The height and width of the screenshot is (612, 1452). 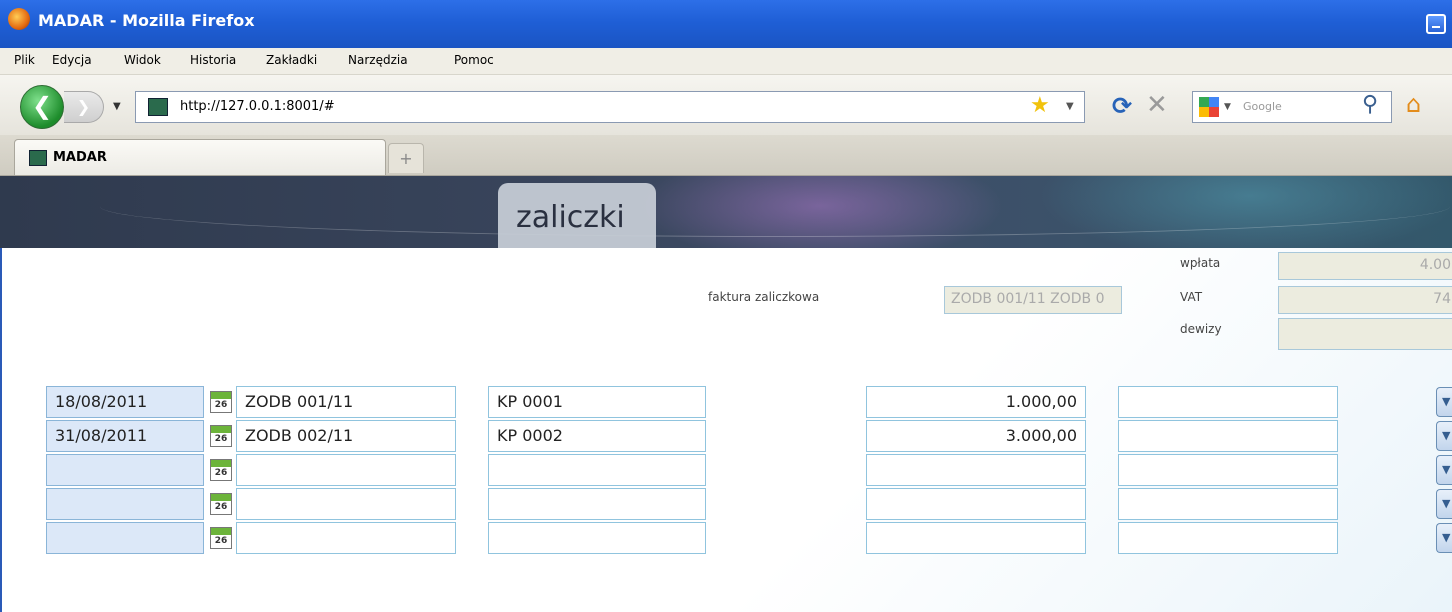 I want to click on menu-pomoc: Pomoc, so click(x=474, y=60).